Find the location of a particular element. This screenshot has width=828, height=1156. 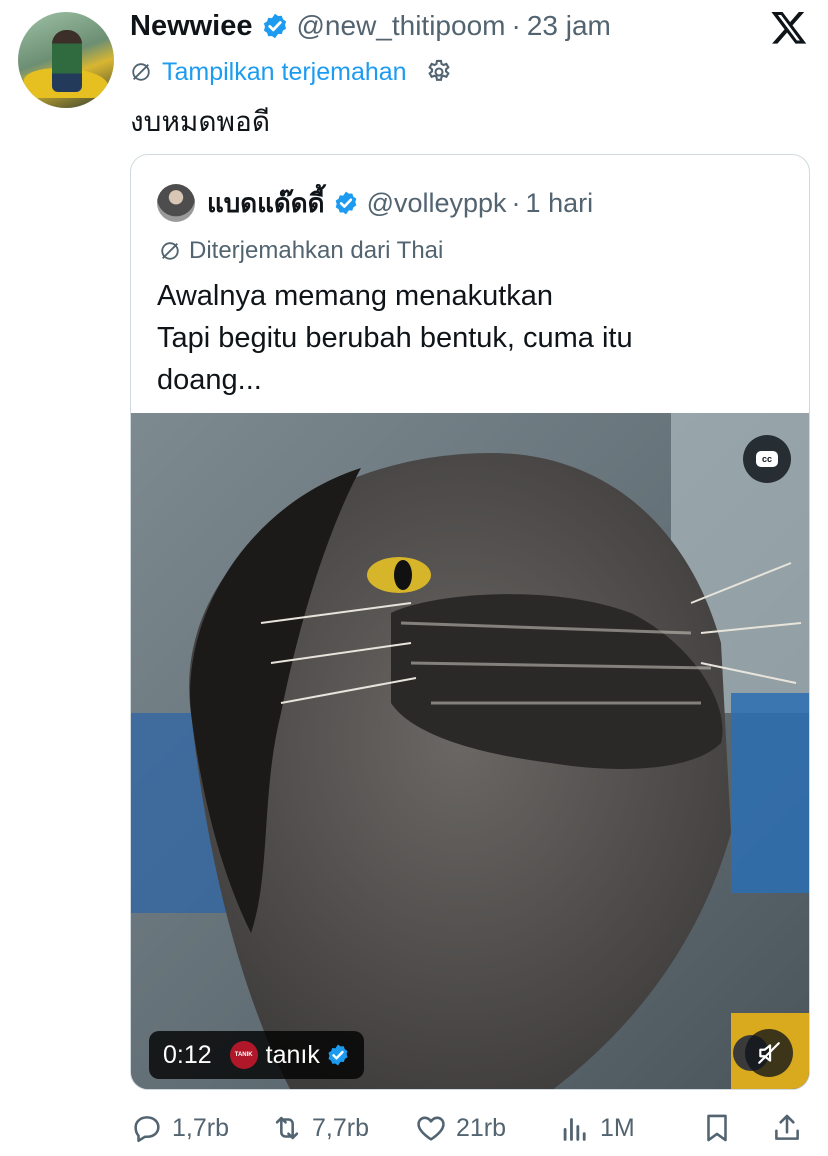

gear-icon is located at coordinates (439, 72).